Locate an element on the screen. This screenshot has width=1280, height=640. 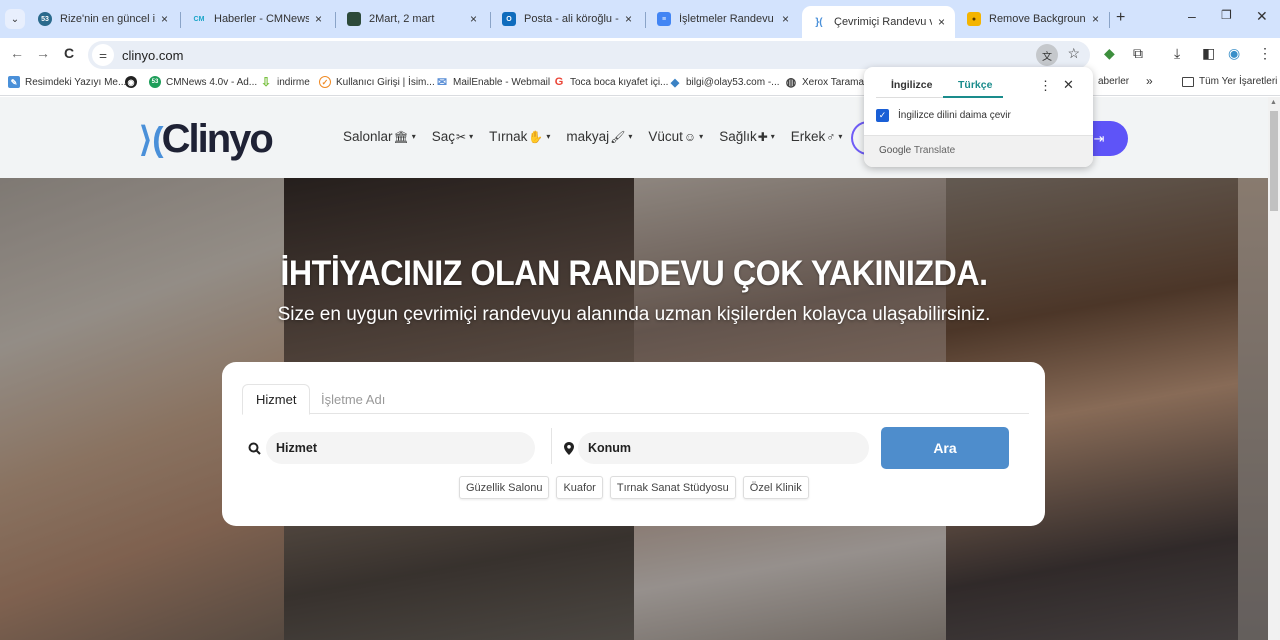
browser-tab: ≡ İşletmeler Randevu Yöne × is located at coordinates (723, 19).